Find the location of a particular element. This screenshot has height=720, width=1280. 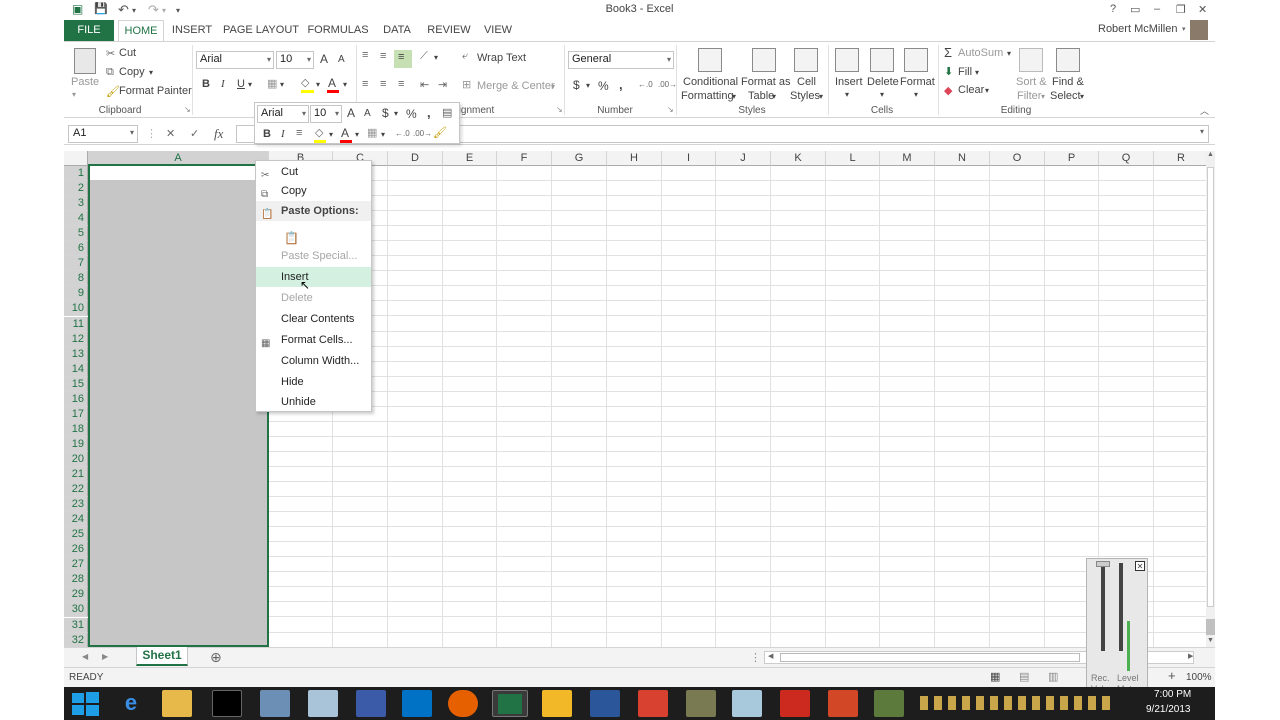

font-color-icon: A is located at coordinates (332, 83).